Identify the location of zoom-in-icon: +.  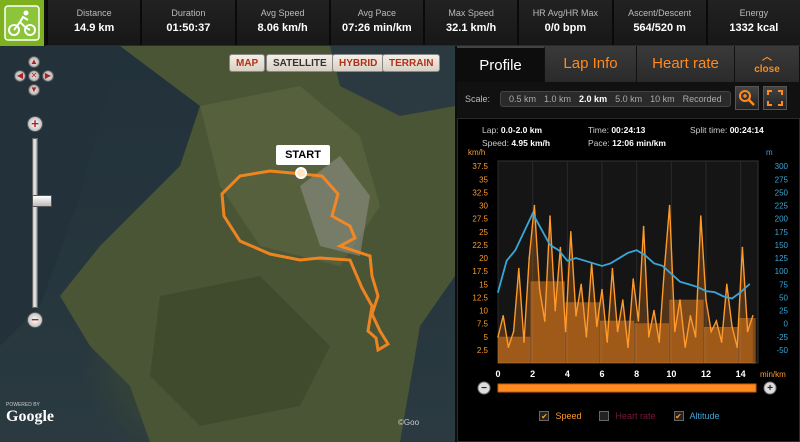
(35, 124).